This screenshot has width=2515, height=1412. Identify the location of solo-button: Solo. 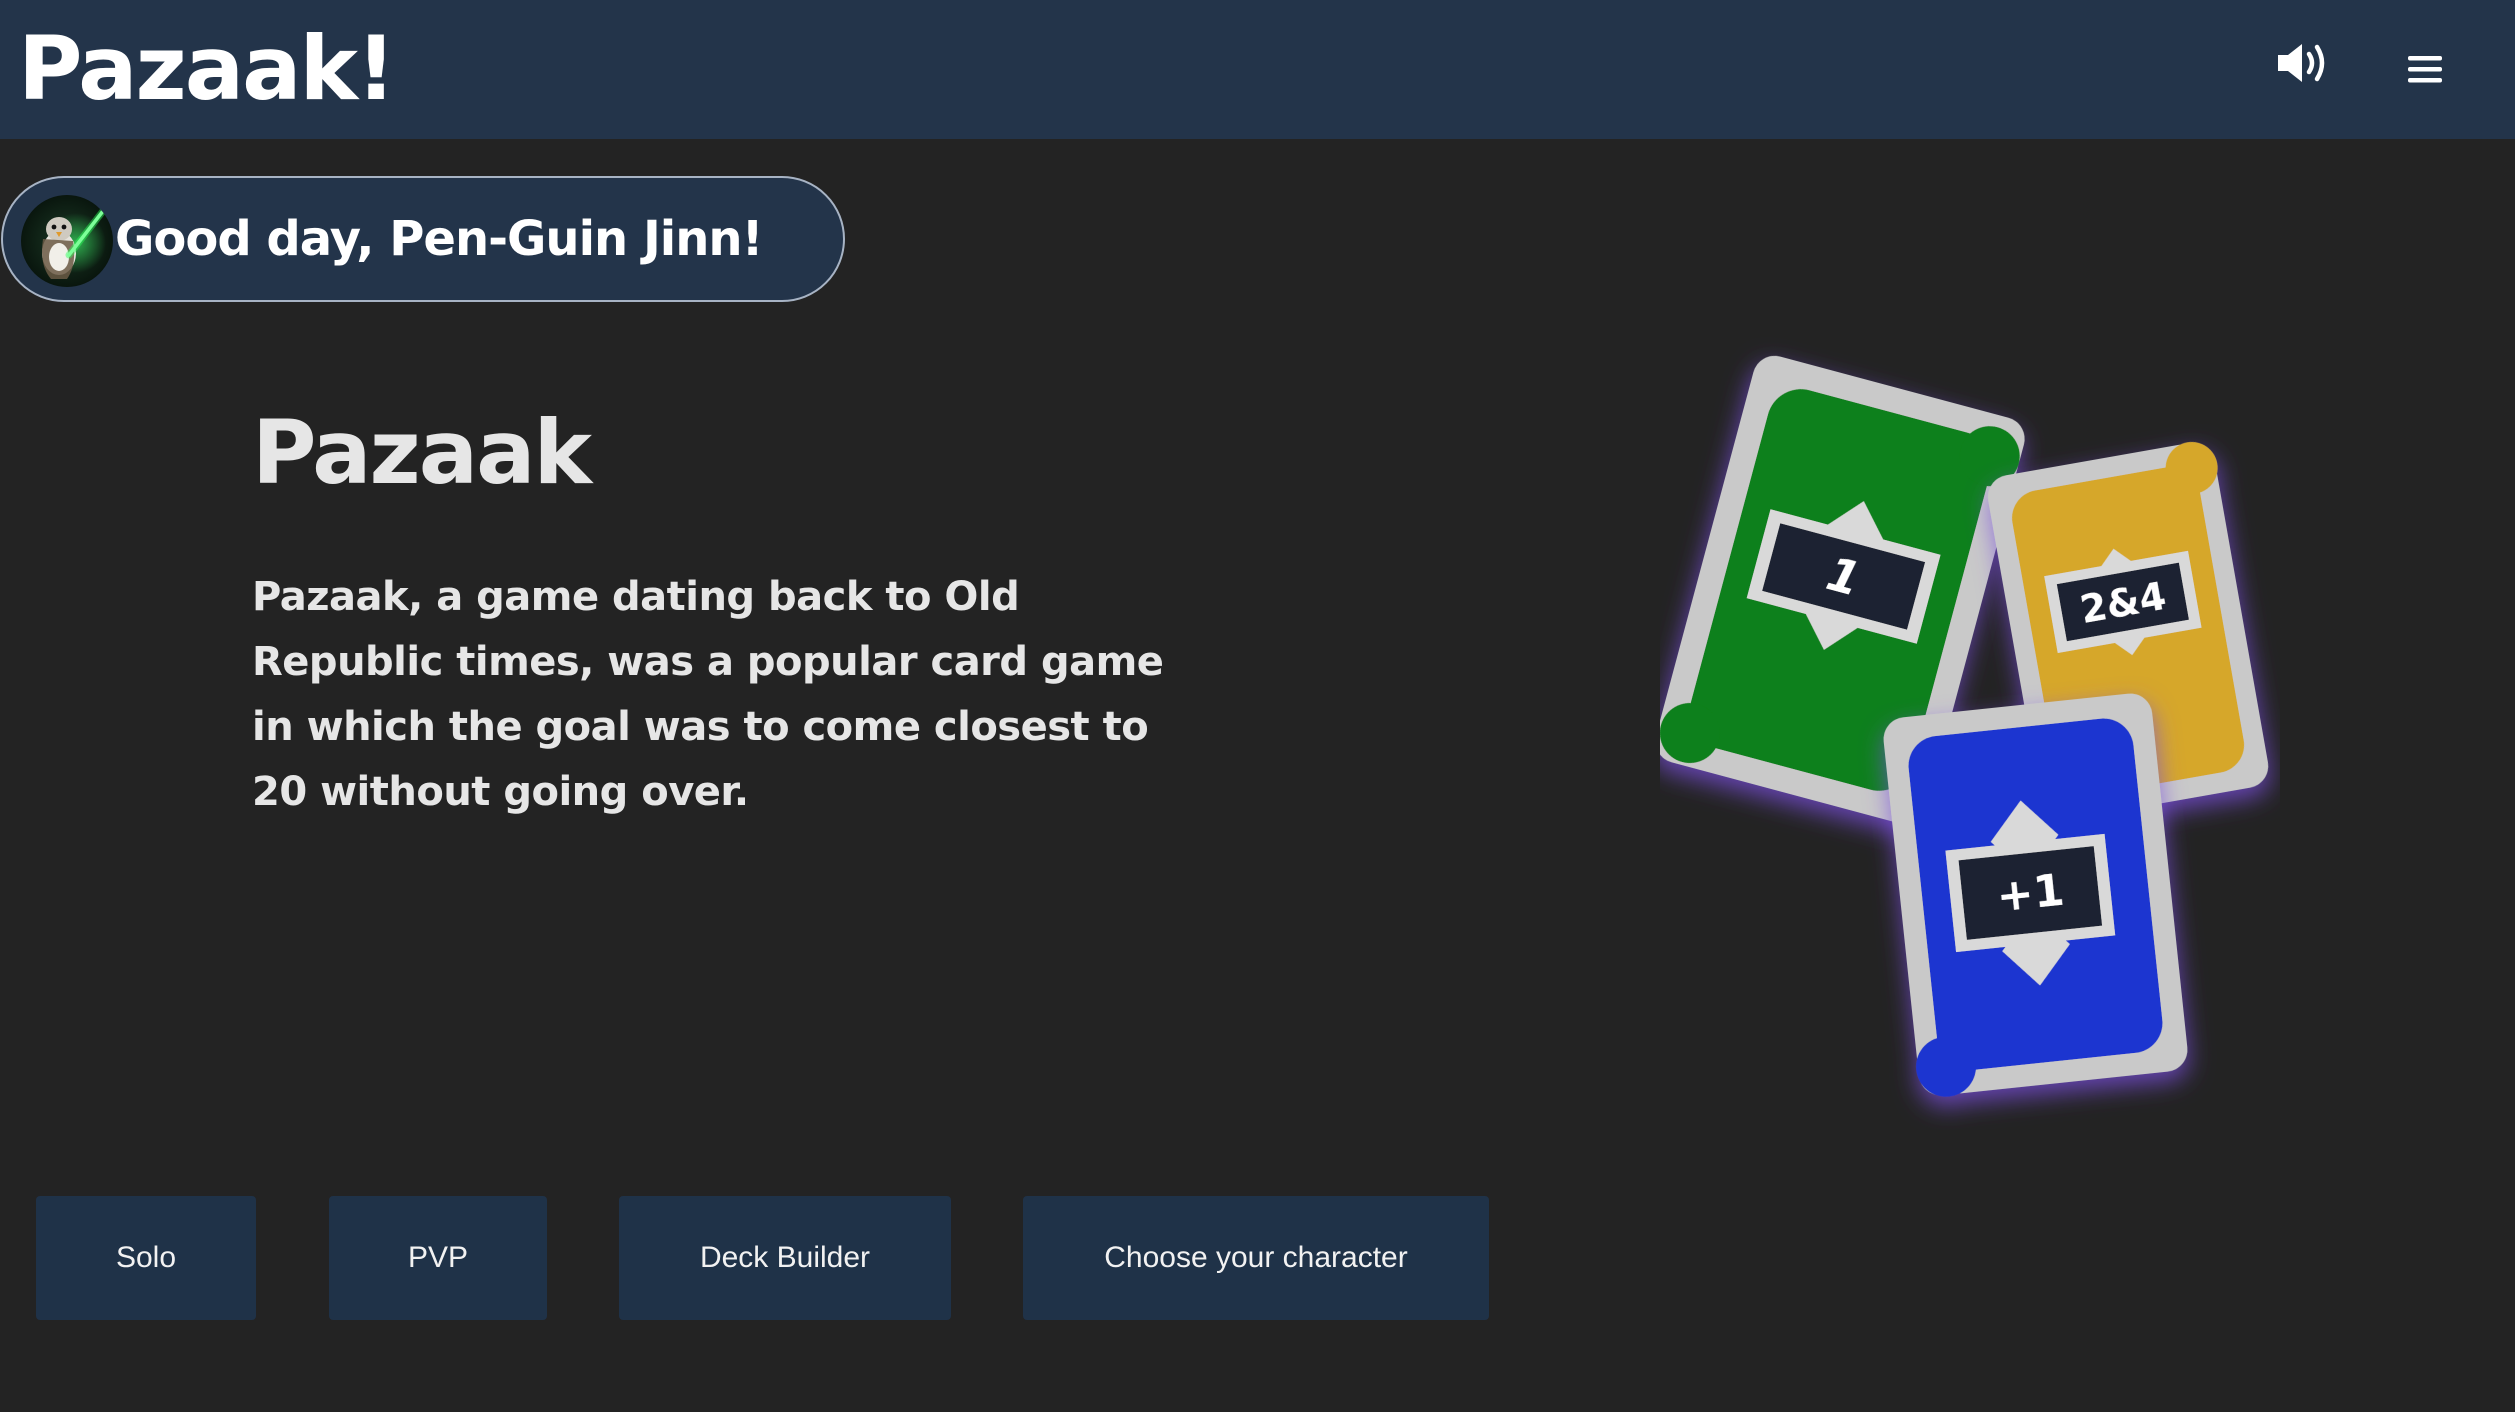
(146, 1258).